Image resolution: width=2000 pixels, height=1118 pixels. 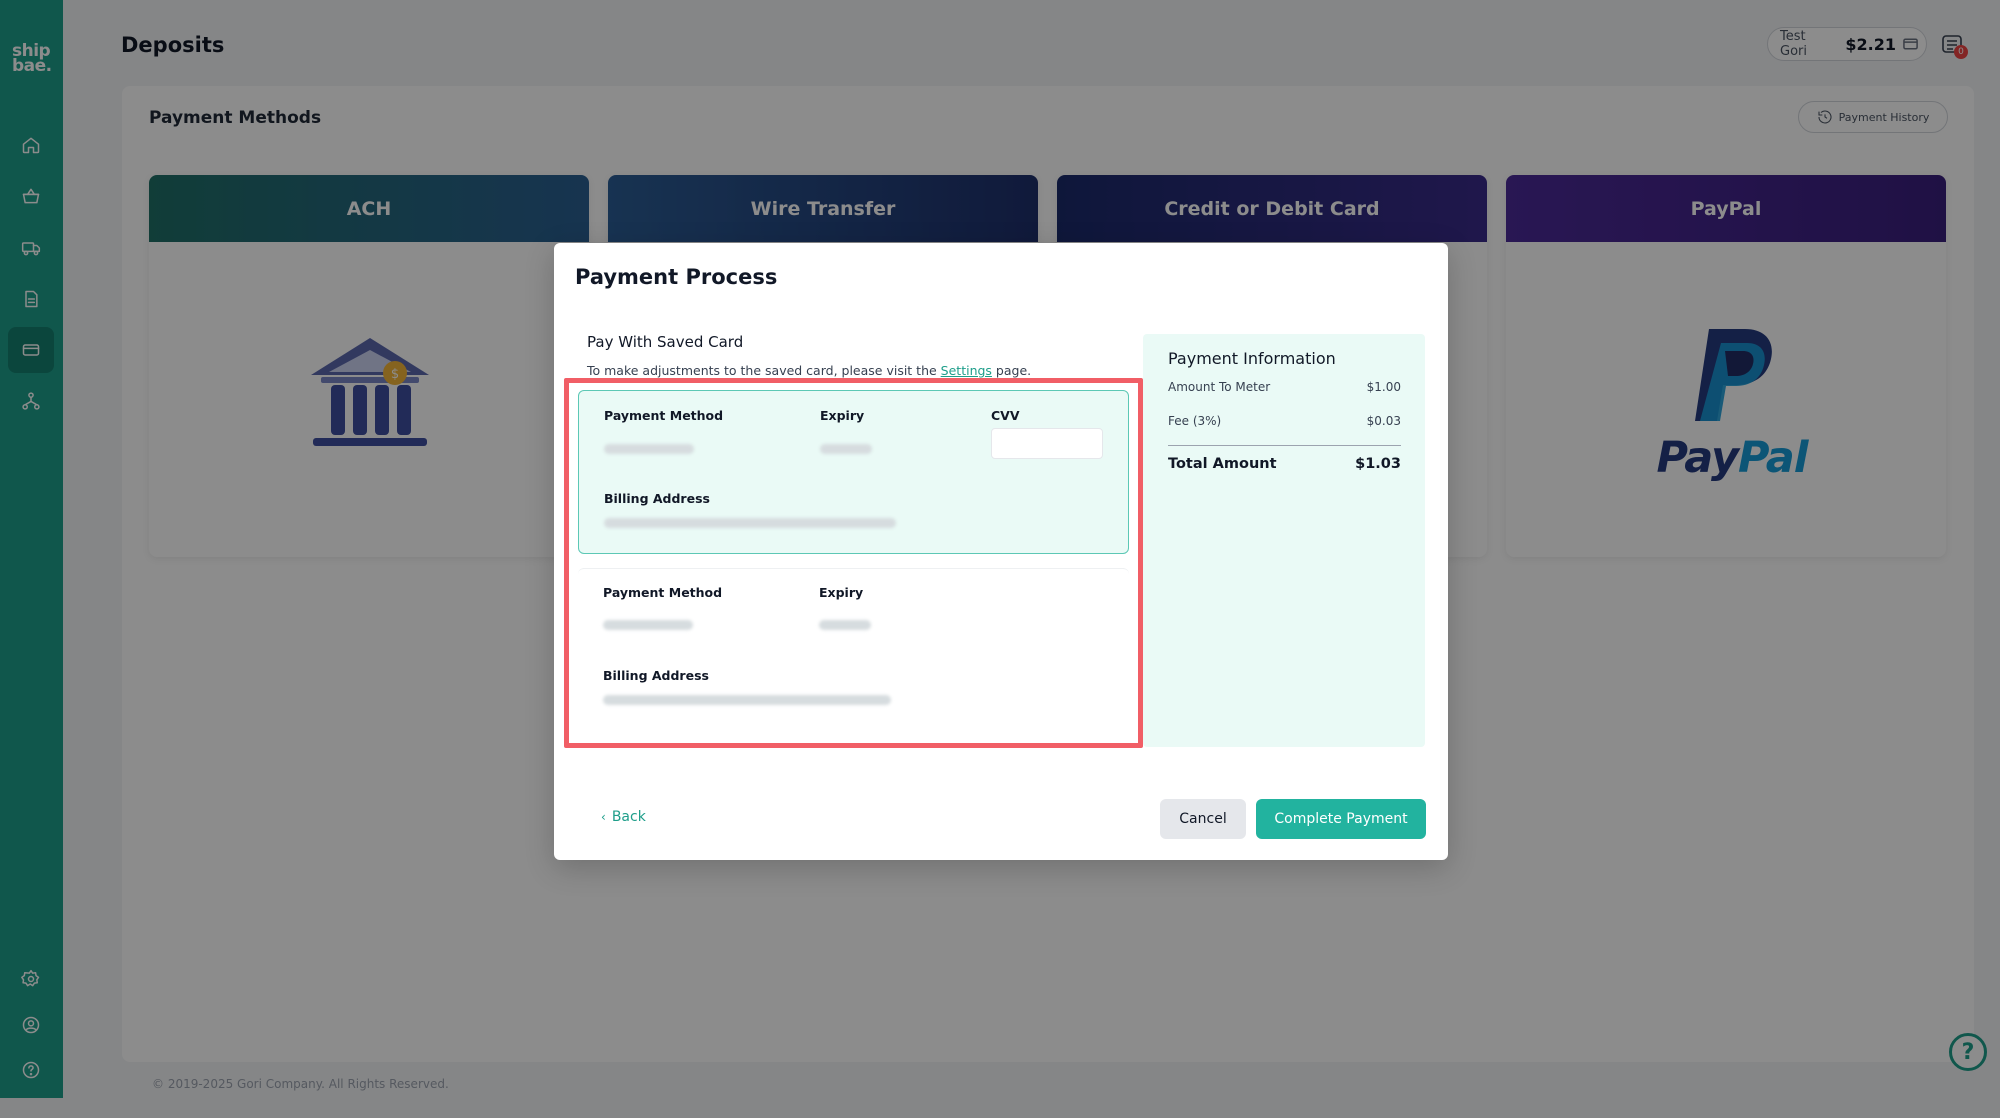 What do you see at coordinates (1383, 421) in the screenshot?
I see `fee-value: $0.03` at bounding box center [1383, 421].